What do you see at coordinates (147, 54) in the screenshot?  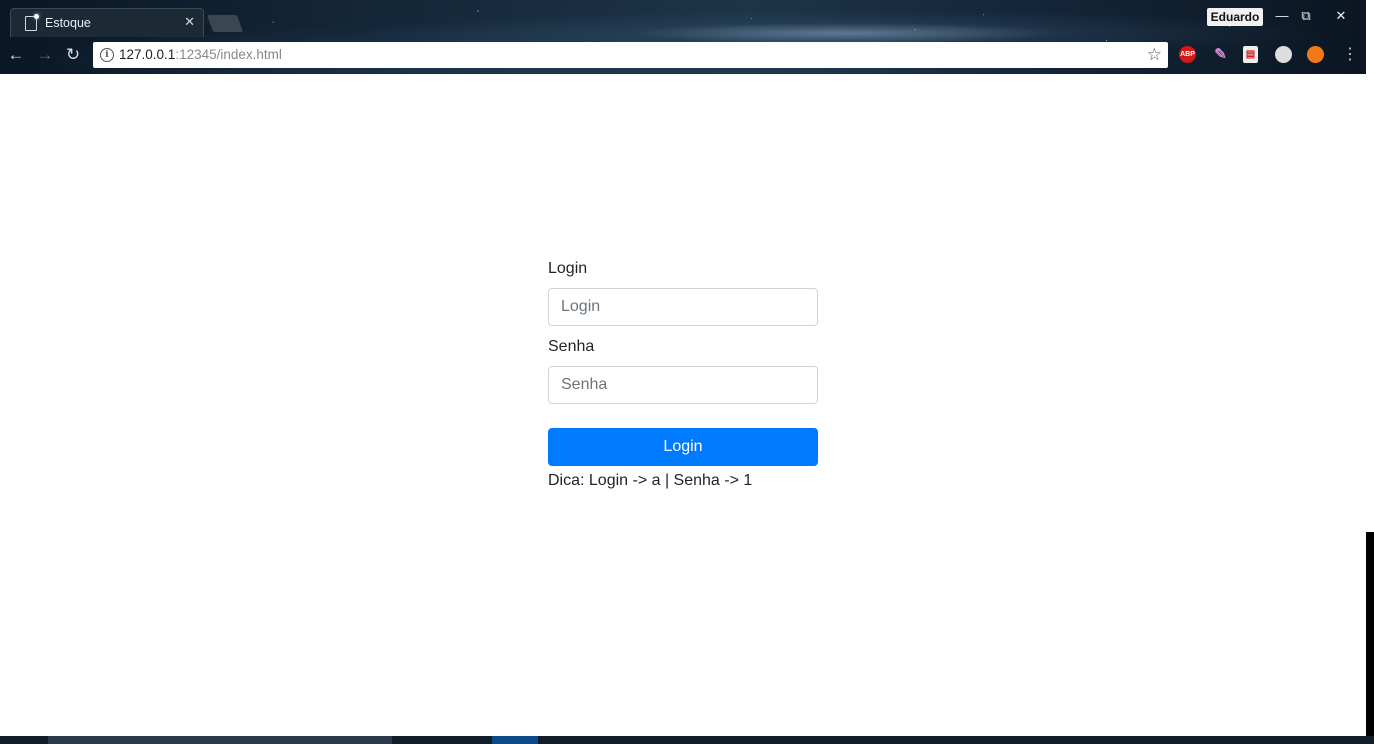 I see `url-host: 127.0.0.1` at bounding box center [147, 54].